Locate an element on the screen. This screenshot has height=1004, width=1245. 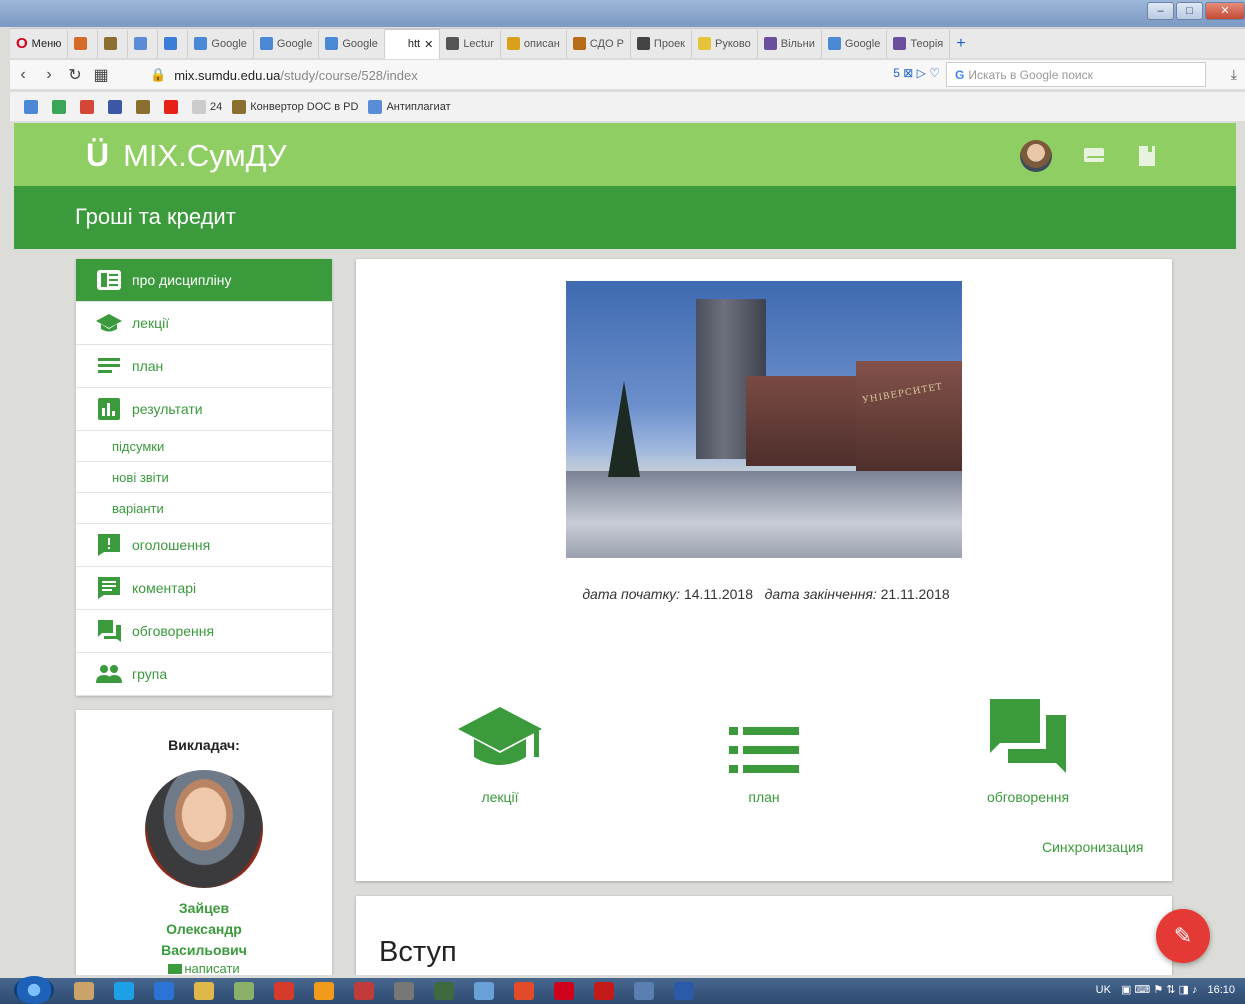
start-button is located at coordinates (34, 989).